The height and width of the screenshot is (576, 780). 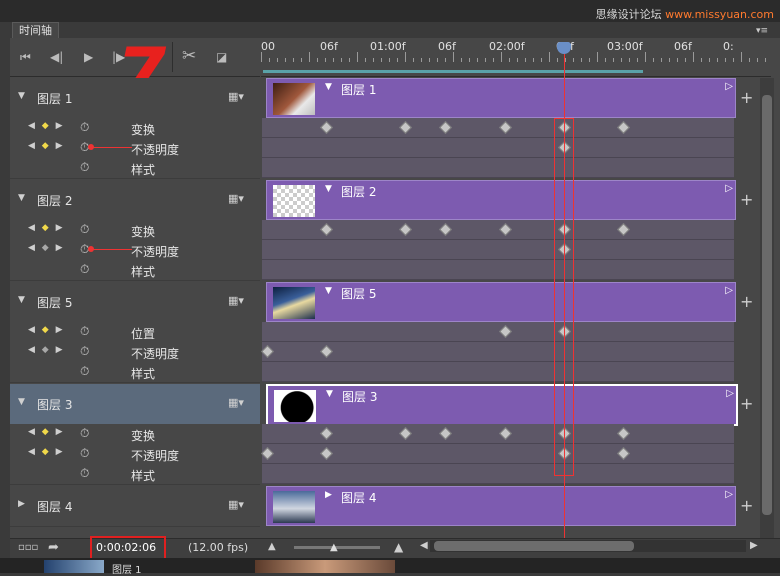 What do you see at coordinates (765, 31) in the screenshot?
I see `panel-menu-icon: ▾≡` at bounding box center [765, 31].